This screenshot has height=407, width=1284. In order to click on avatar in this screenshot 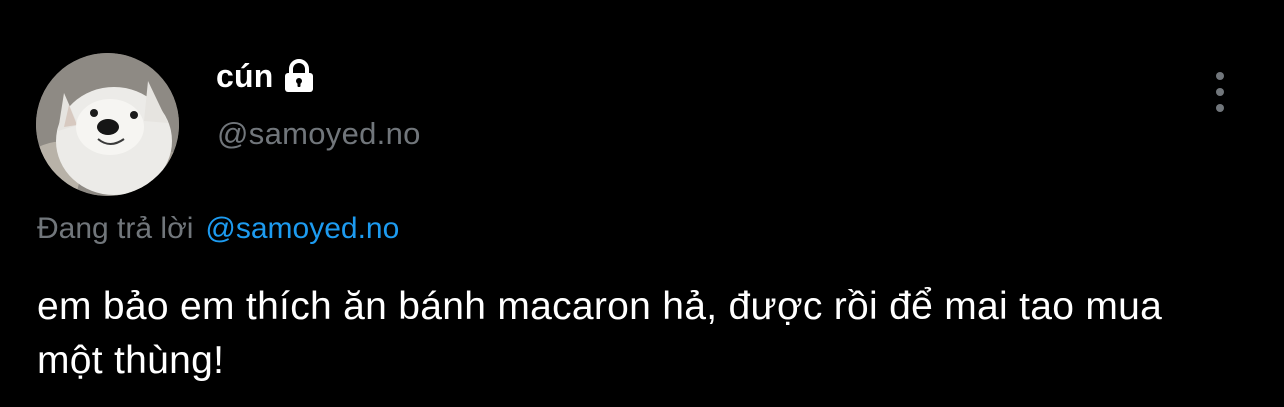, I will do `click(107, 124)`.